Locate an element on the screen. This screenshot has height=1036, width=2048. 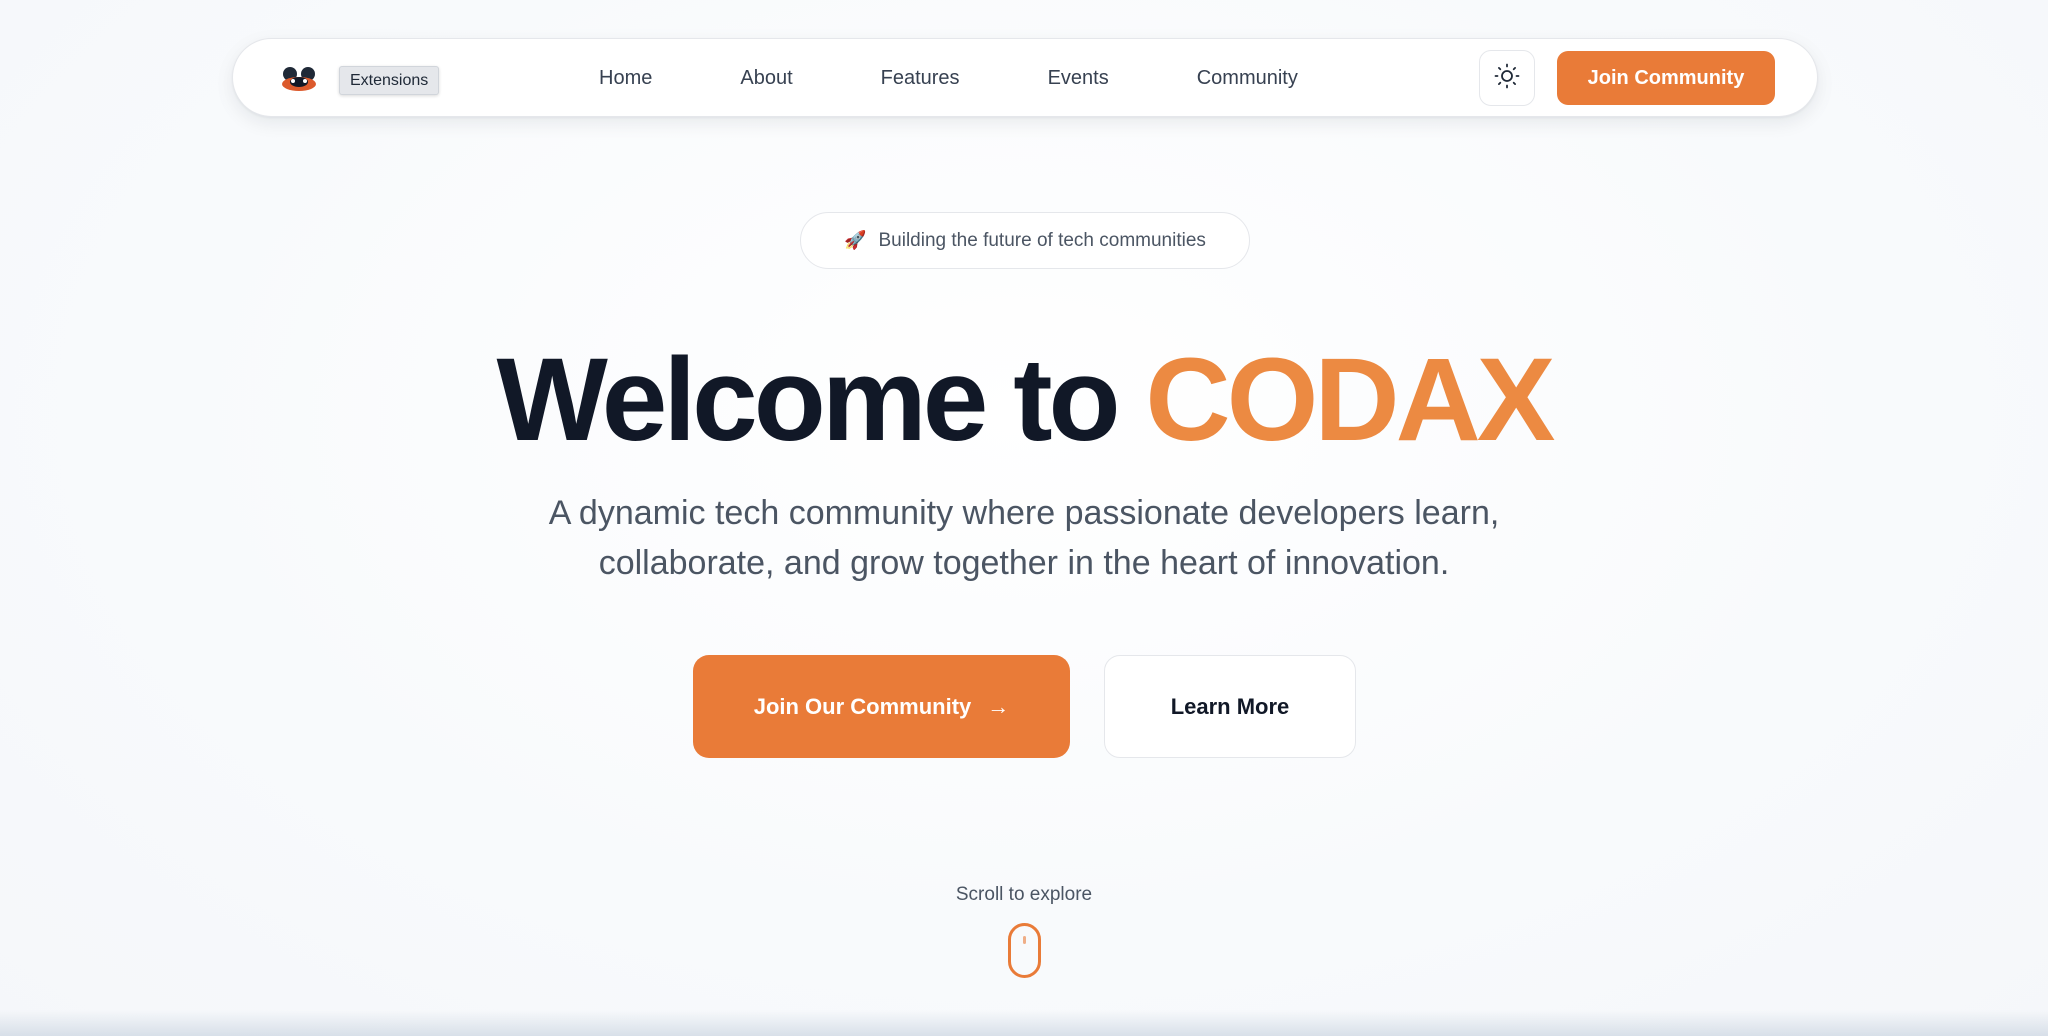
hero-badge-text: Building the future of tech communities is located at coordinates (1042, 240).